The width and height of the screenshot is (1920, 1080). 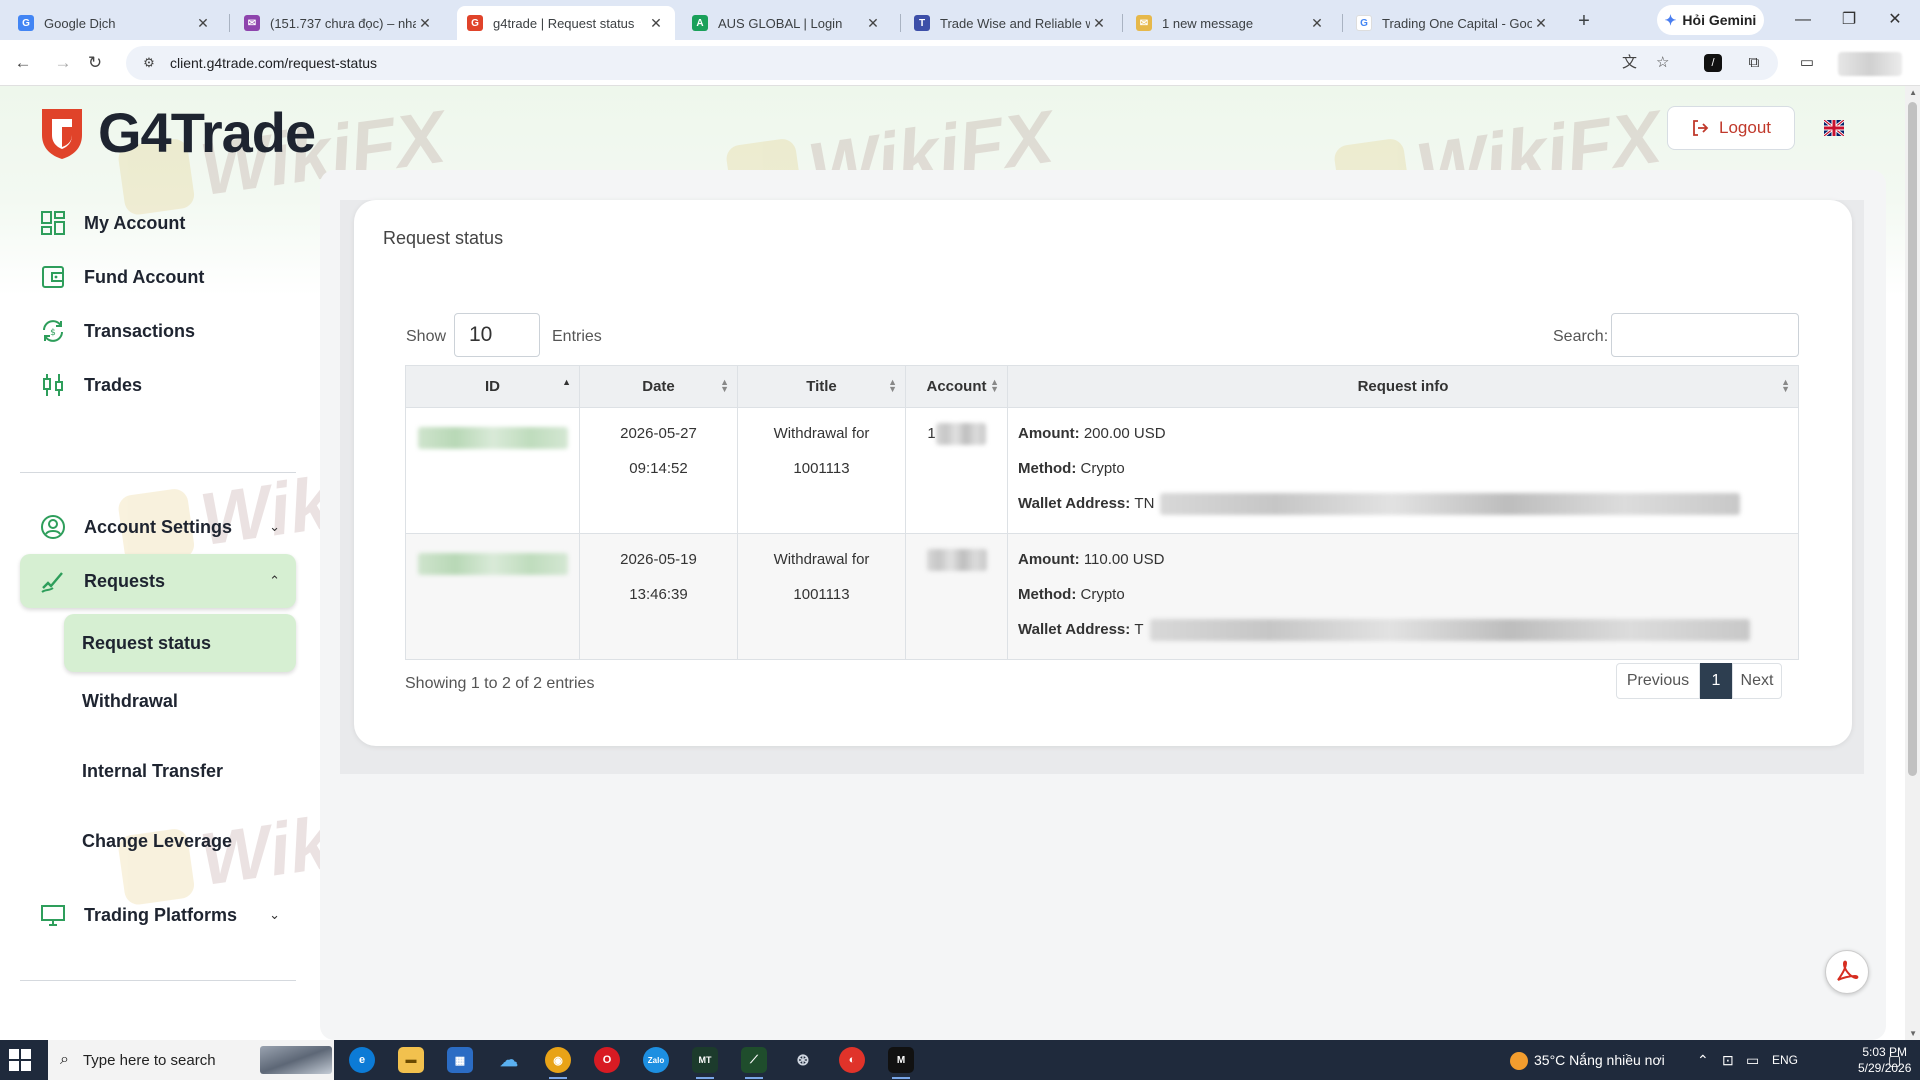 I want to click on search-input, so click(x=1705, y=335).